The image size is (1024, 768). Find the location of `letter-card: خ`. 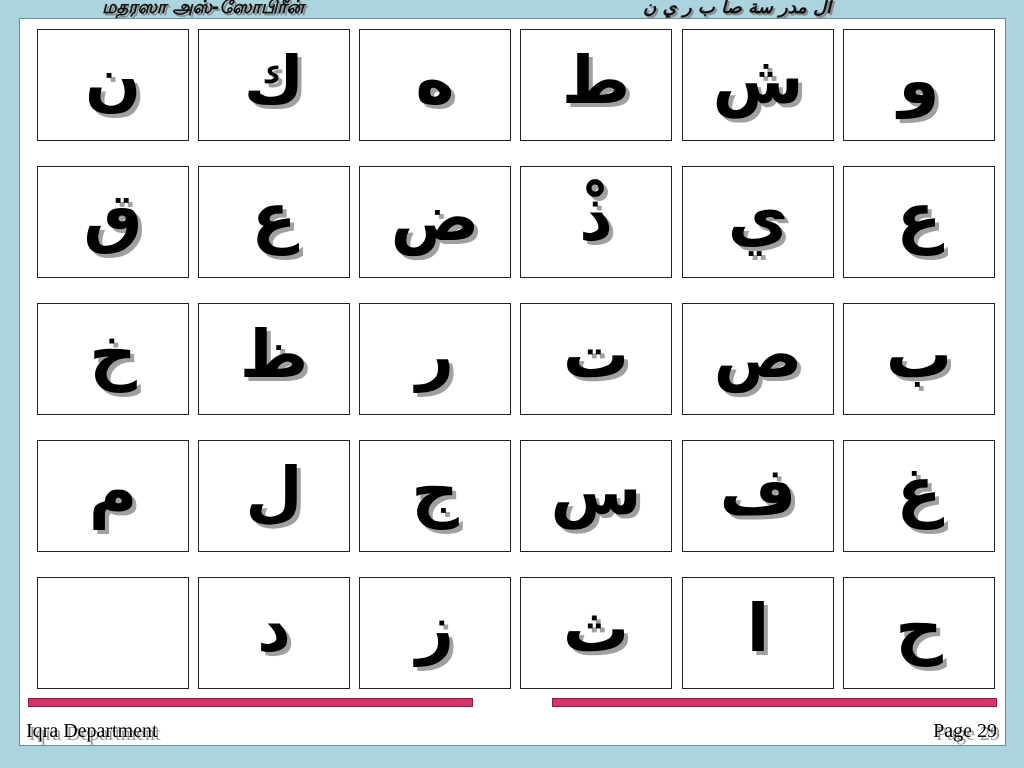

letter-card: خ is located at coordinates (113, 359).